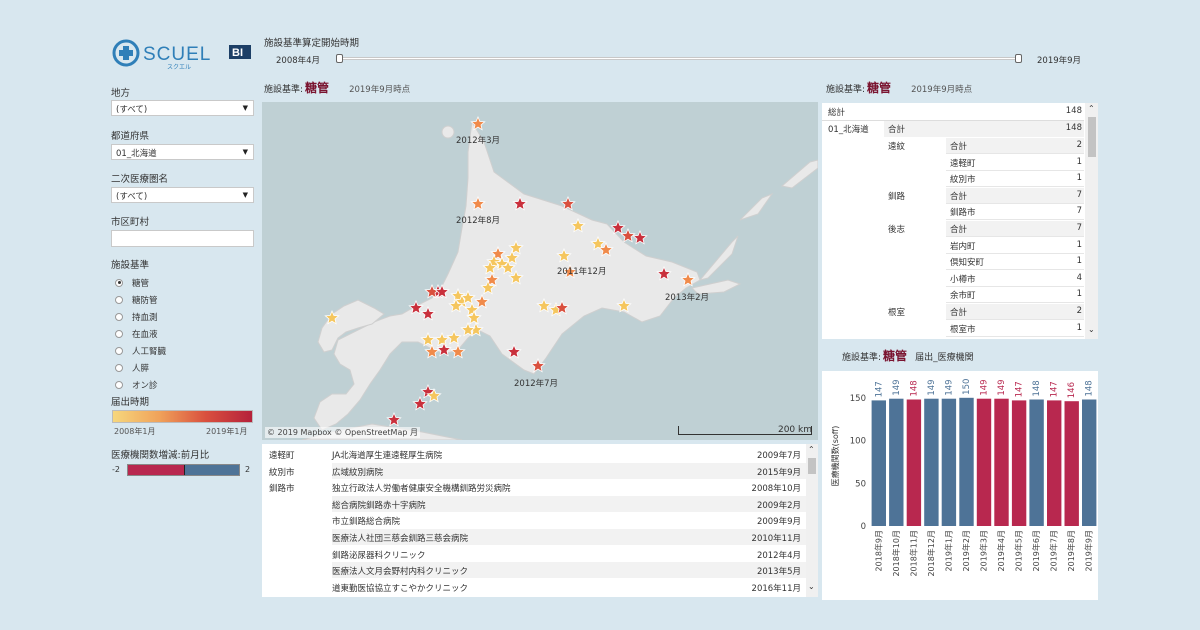 The image size is (1200, 630). Describe the element at coordinates (534, 454) in the screenshot. I see `list-item: 遠軽町 JA北海道厚生連遠軽厚生病院 2009年7月` at that location.